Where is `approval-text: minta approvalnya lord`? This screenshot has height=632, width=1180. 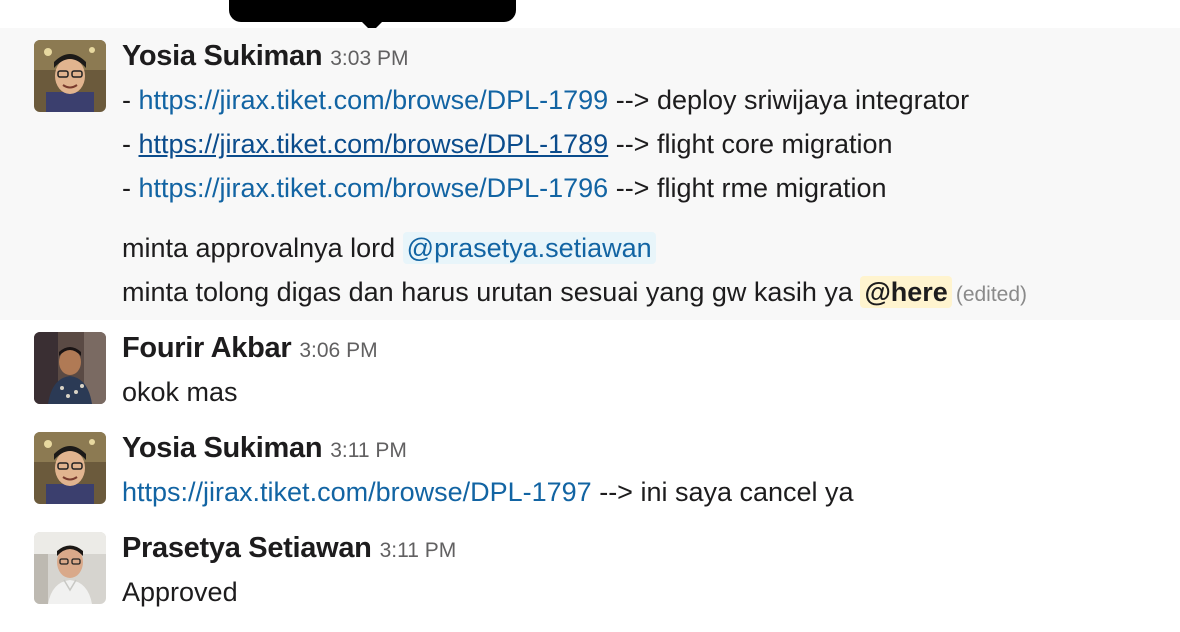
approval-text: minta approvalnya lord is located at coordinates (262, 248).